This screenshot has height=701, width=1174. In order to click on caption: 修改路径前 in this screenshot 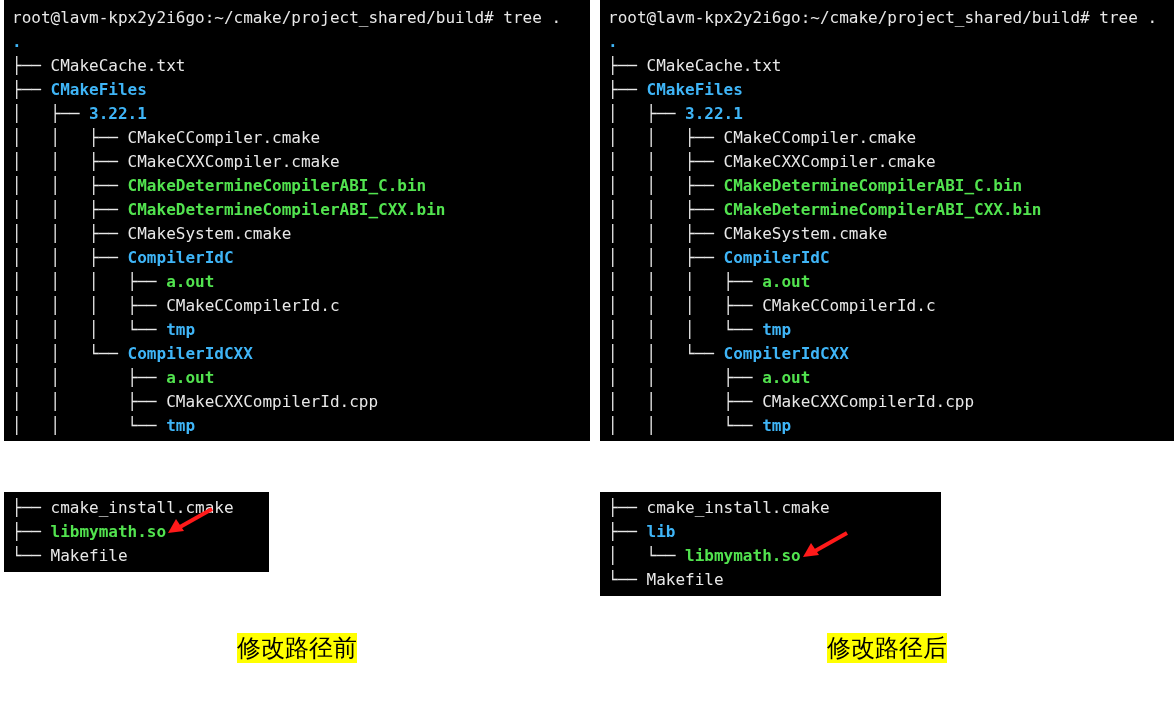, I will do `click(297, 648)`.